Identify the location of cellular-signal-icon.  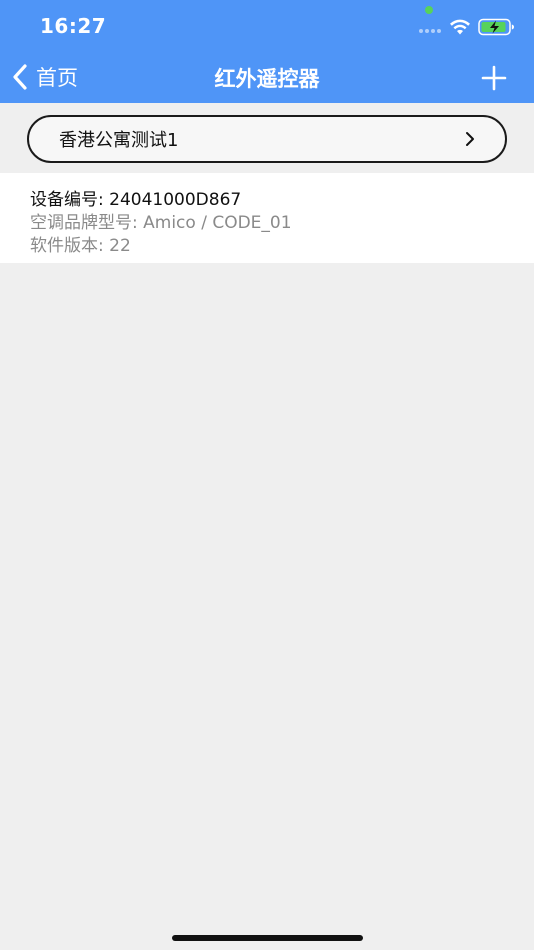
(430, 31).